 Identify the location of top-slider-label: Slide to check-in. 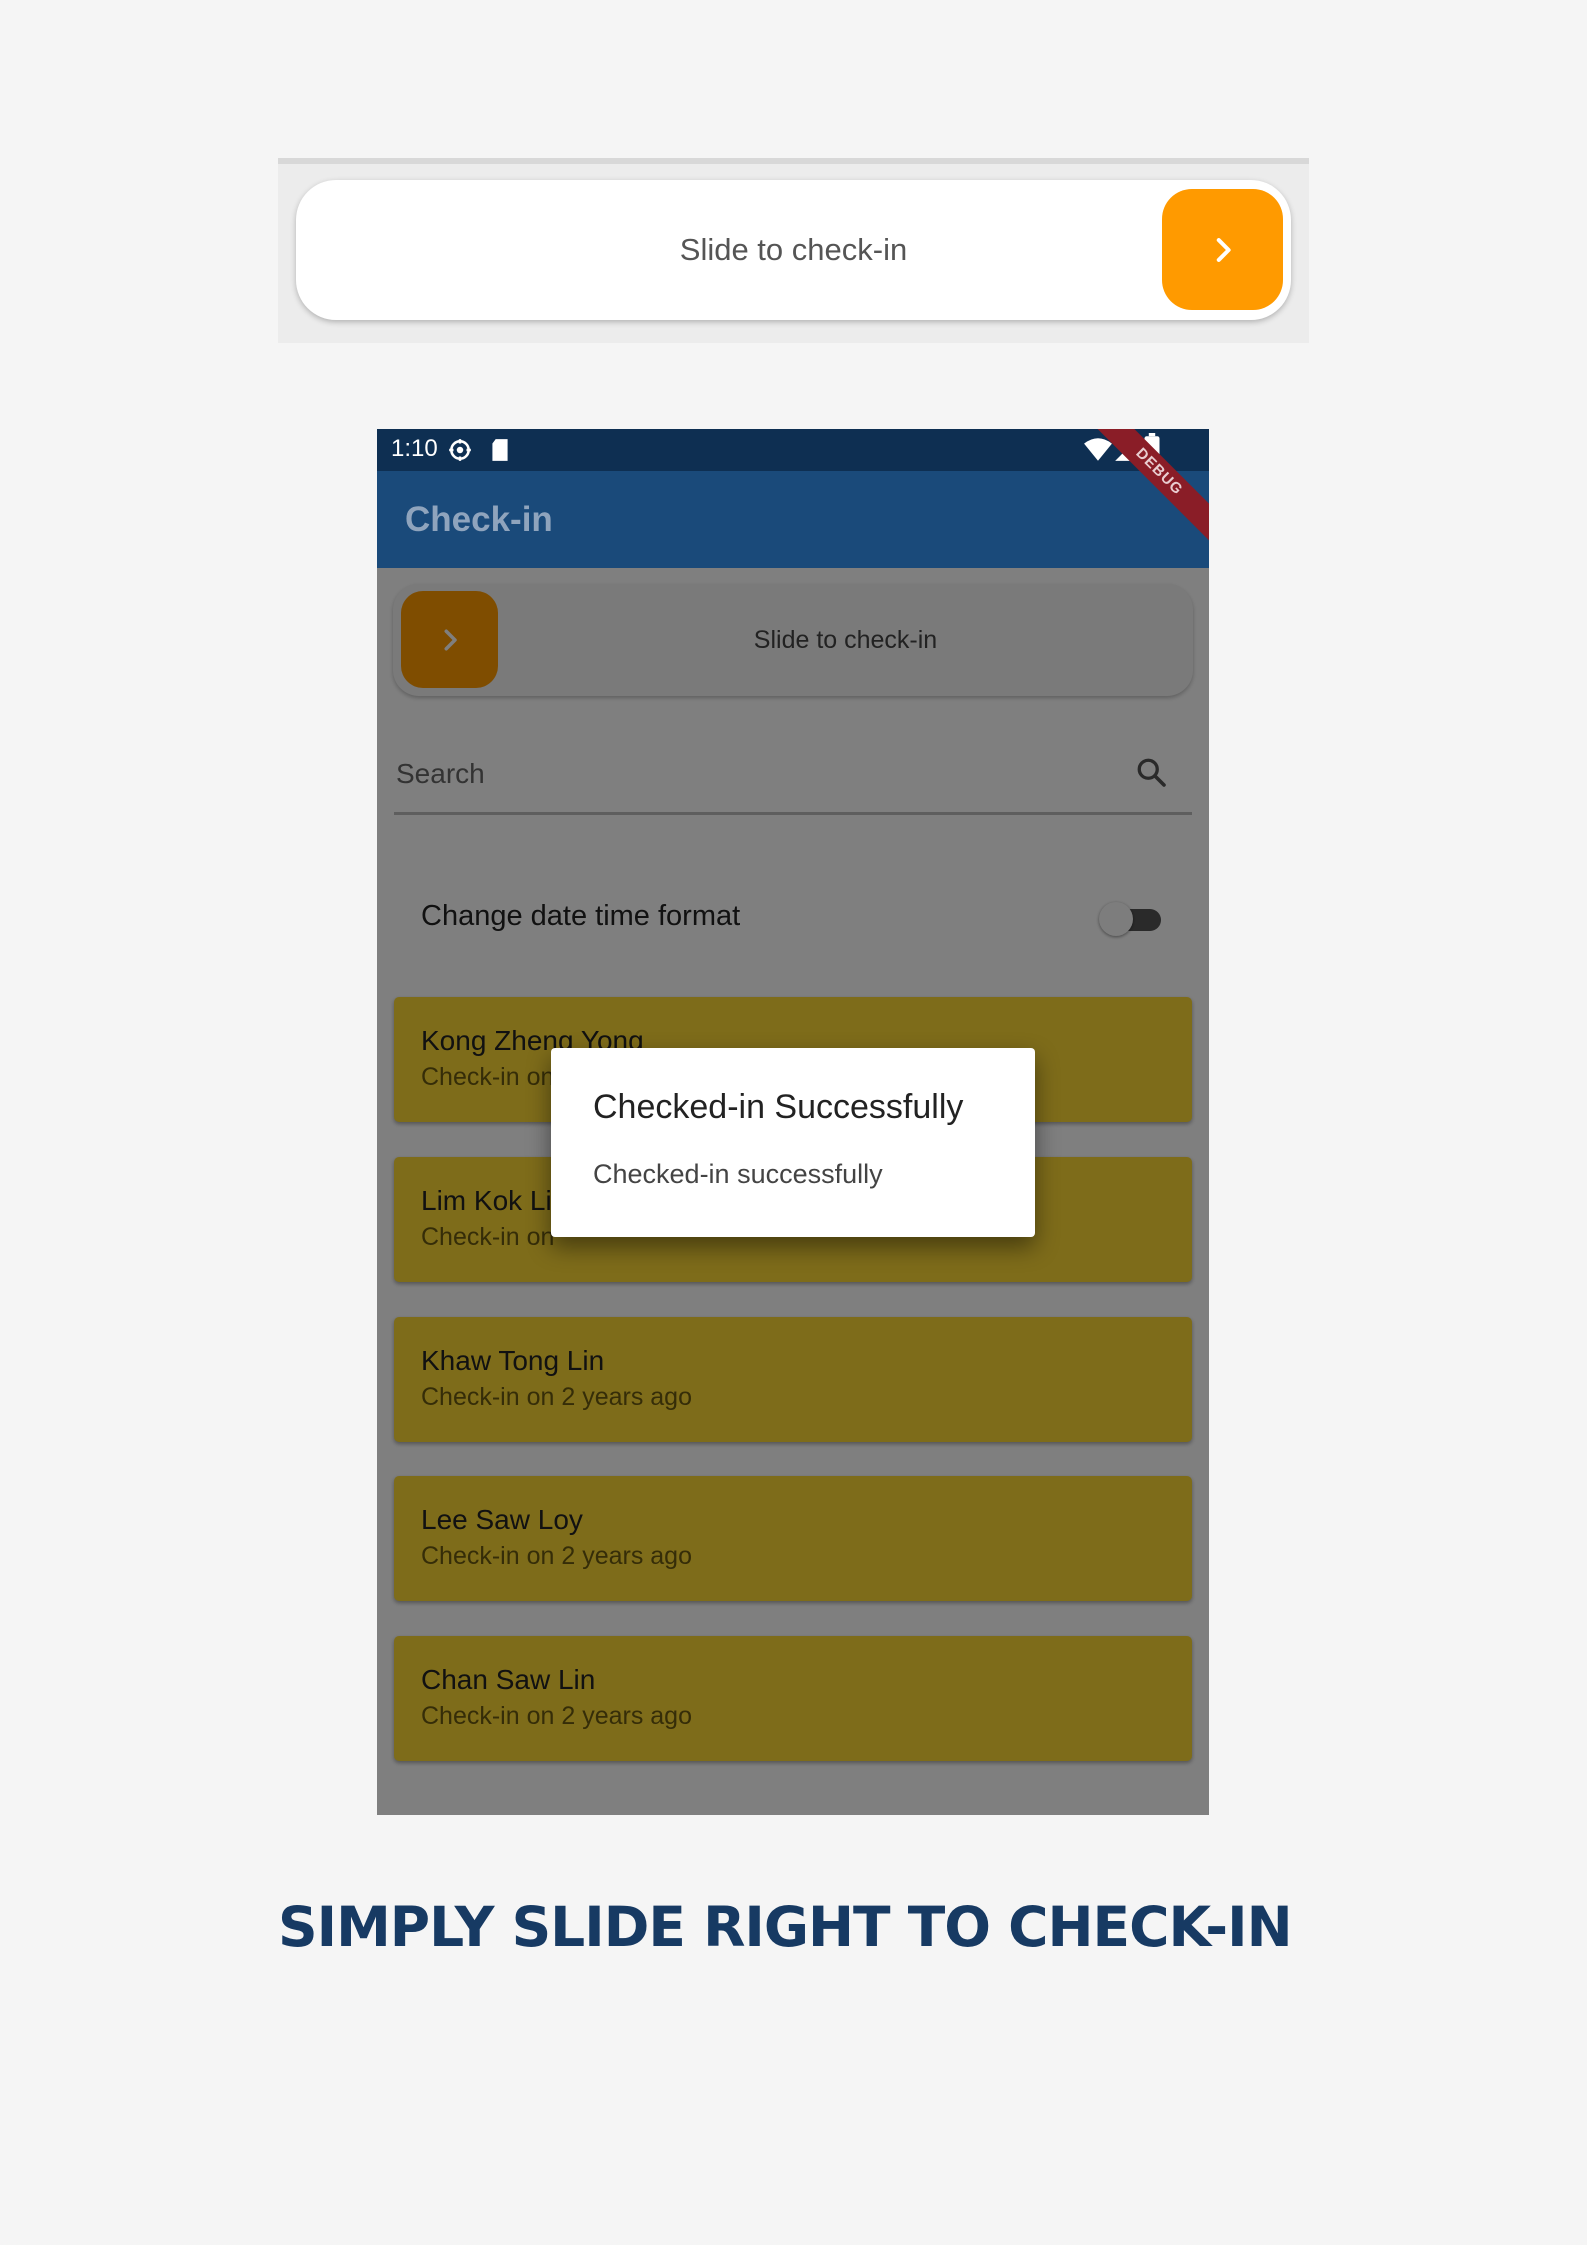
(793, 249).